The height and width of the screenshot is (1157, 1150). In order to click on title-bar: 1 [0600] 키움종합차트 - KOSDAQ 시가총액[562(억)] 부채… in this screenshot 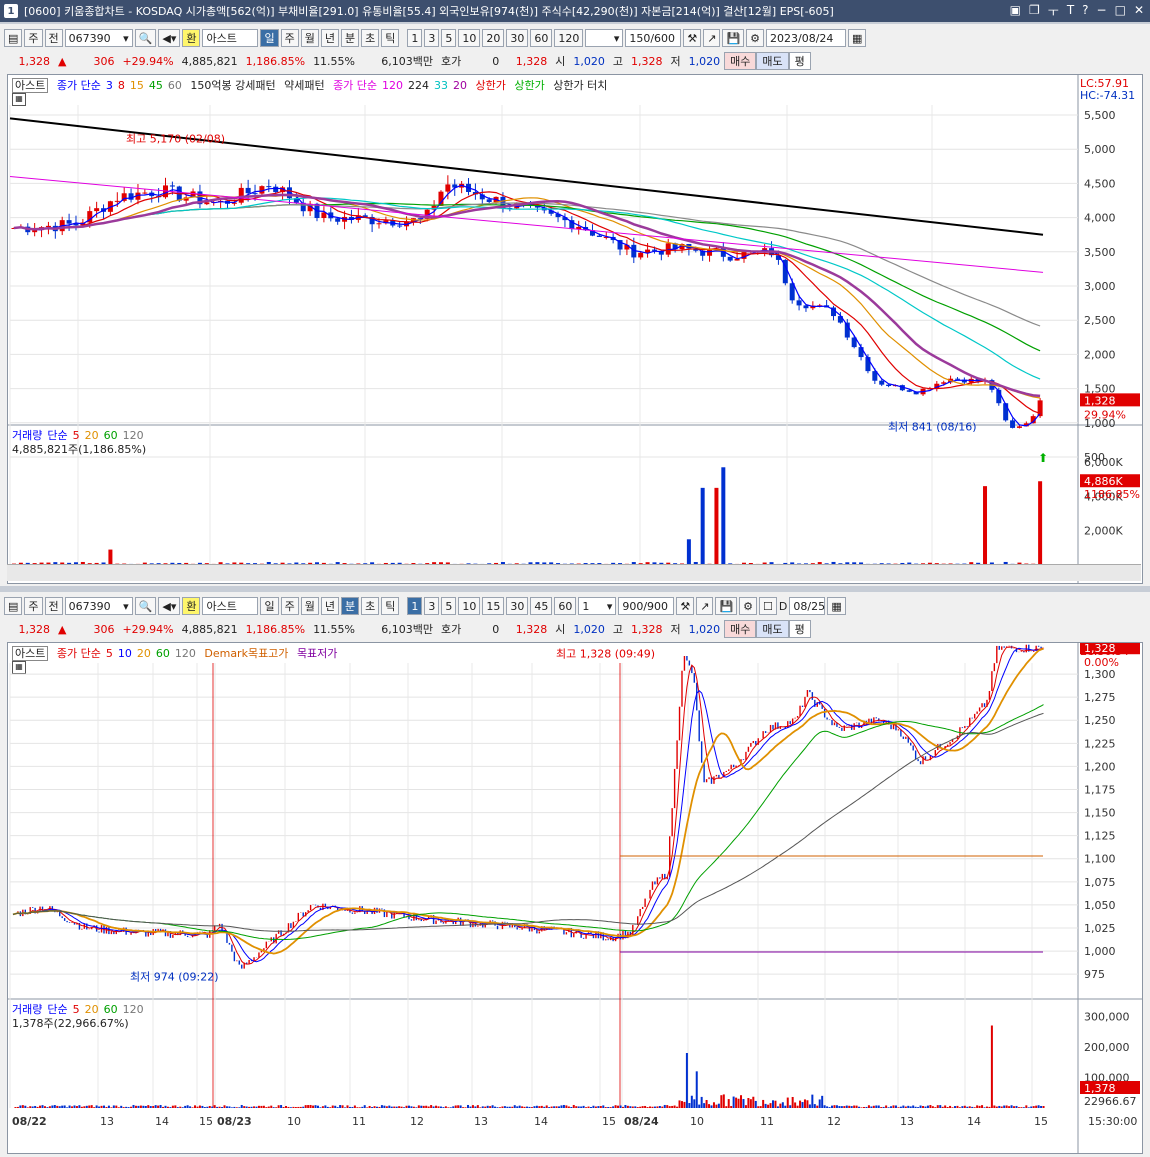, I will do `click(575, 11)`.